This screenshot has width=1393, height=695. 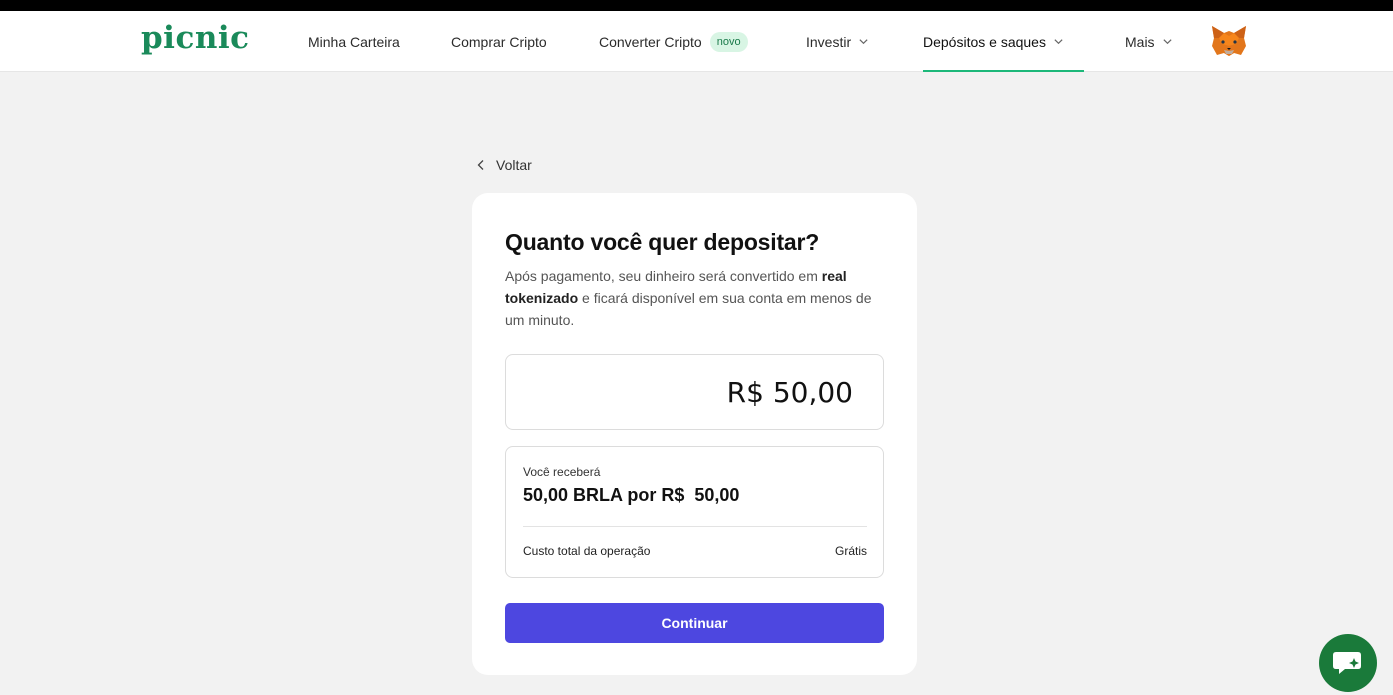 I want to click on nav-label: Depósitos e saques, so click(x=984, y=41).